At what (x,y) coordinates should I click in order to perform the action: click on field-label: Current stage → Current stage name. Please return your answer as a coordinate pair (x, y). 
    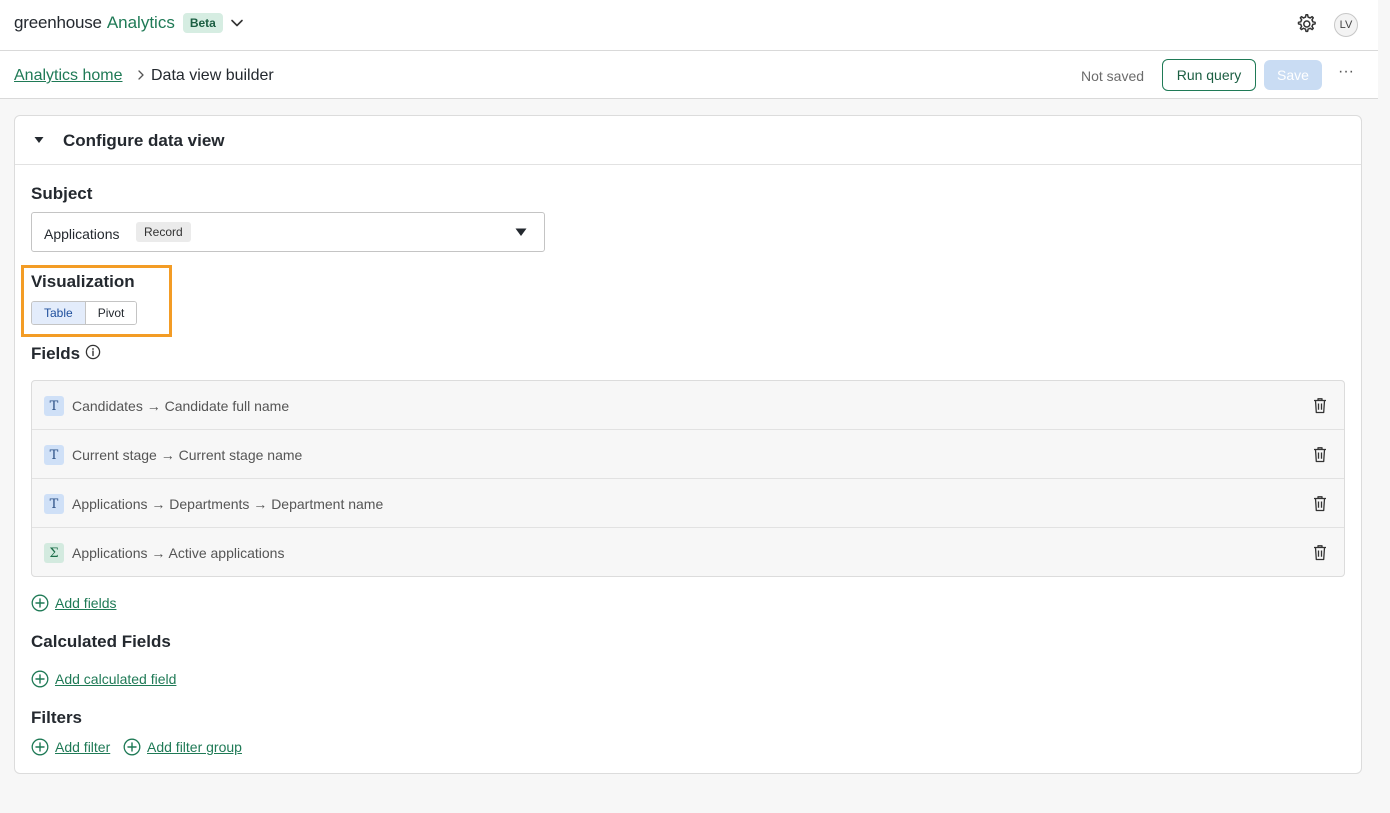
    Looking at the image, I should click on (187, 455).